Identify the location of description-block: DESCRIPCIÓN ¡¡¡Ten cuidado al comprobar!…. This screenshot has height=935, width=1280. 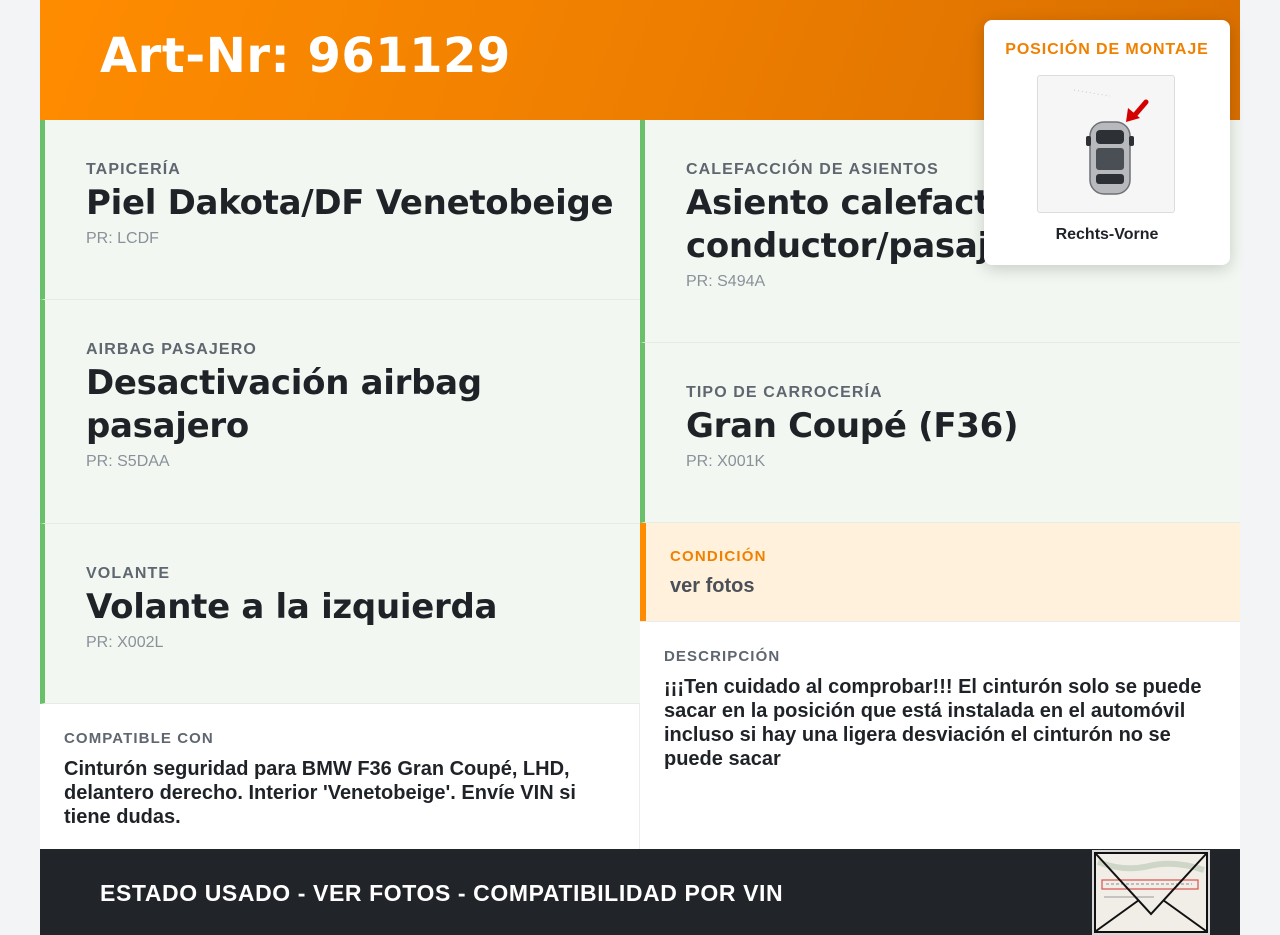
(940, 735).